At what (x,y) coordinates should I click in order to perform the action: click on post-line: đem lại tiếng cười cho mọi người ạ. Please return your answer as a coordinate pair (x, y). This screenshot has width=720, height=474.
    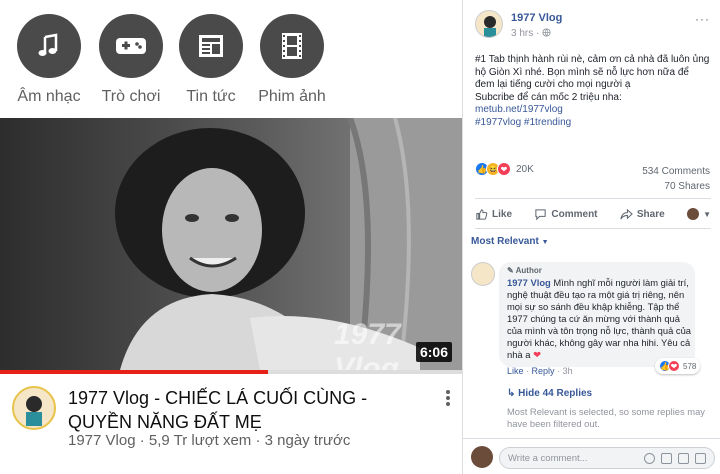
    Looking at the image, I should click on (553, 84).